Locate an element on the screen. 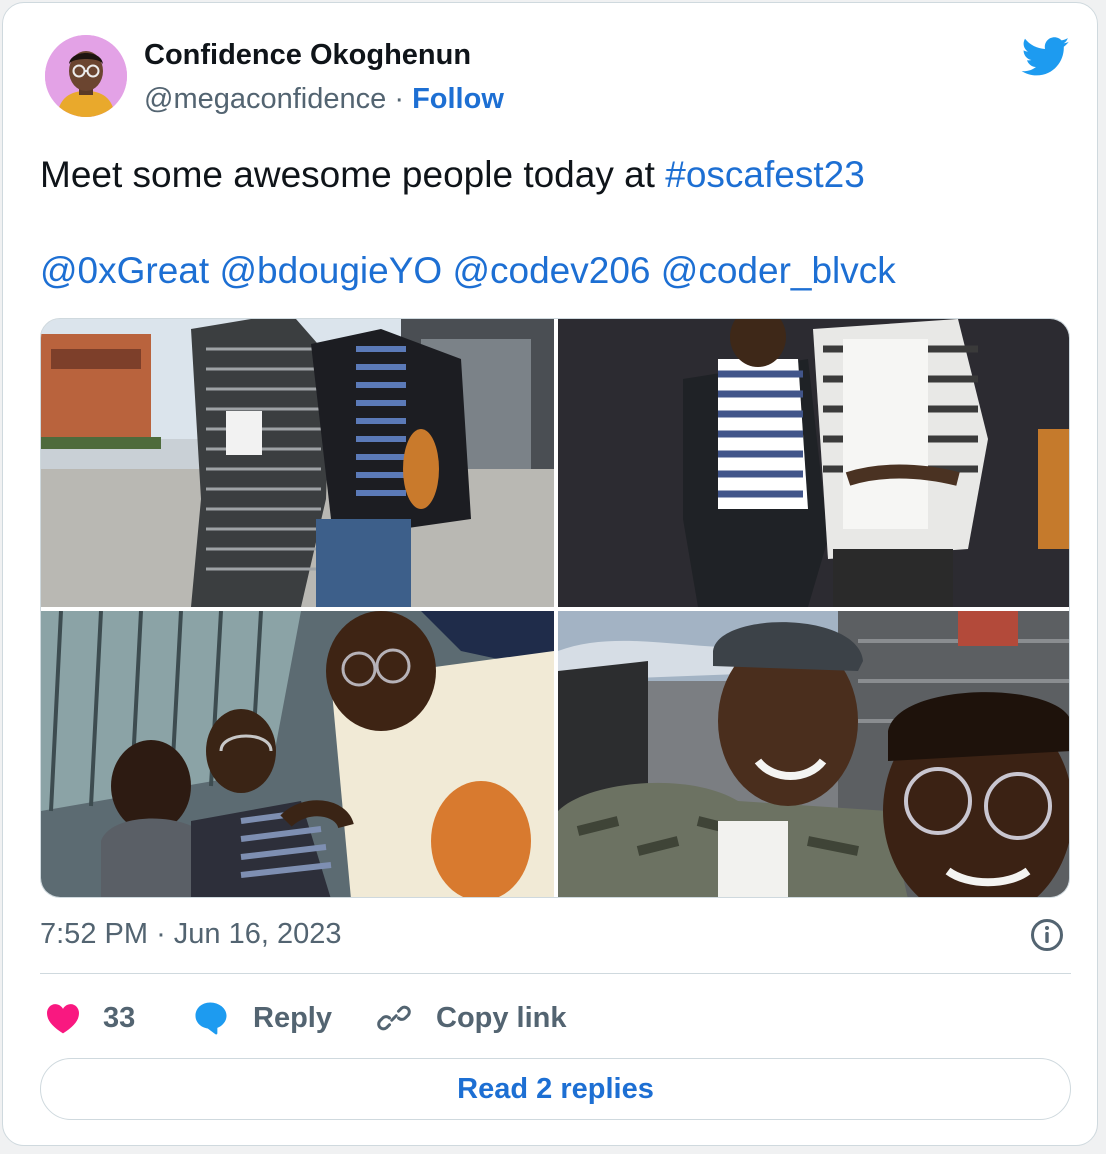  copy-link-button: Copy link is located at coordinates (471, 1018).